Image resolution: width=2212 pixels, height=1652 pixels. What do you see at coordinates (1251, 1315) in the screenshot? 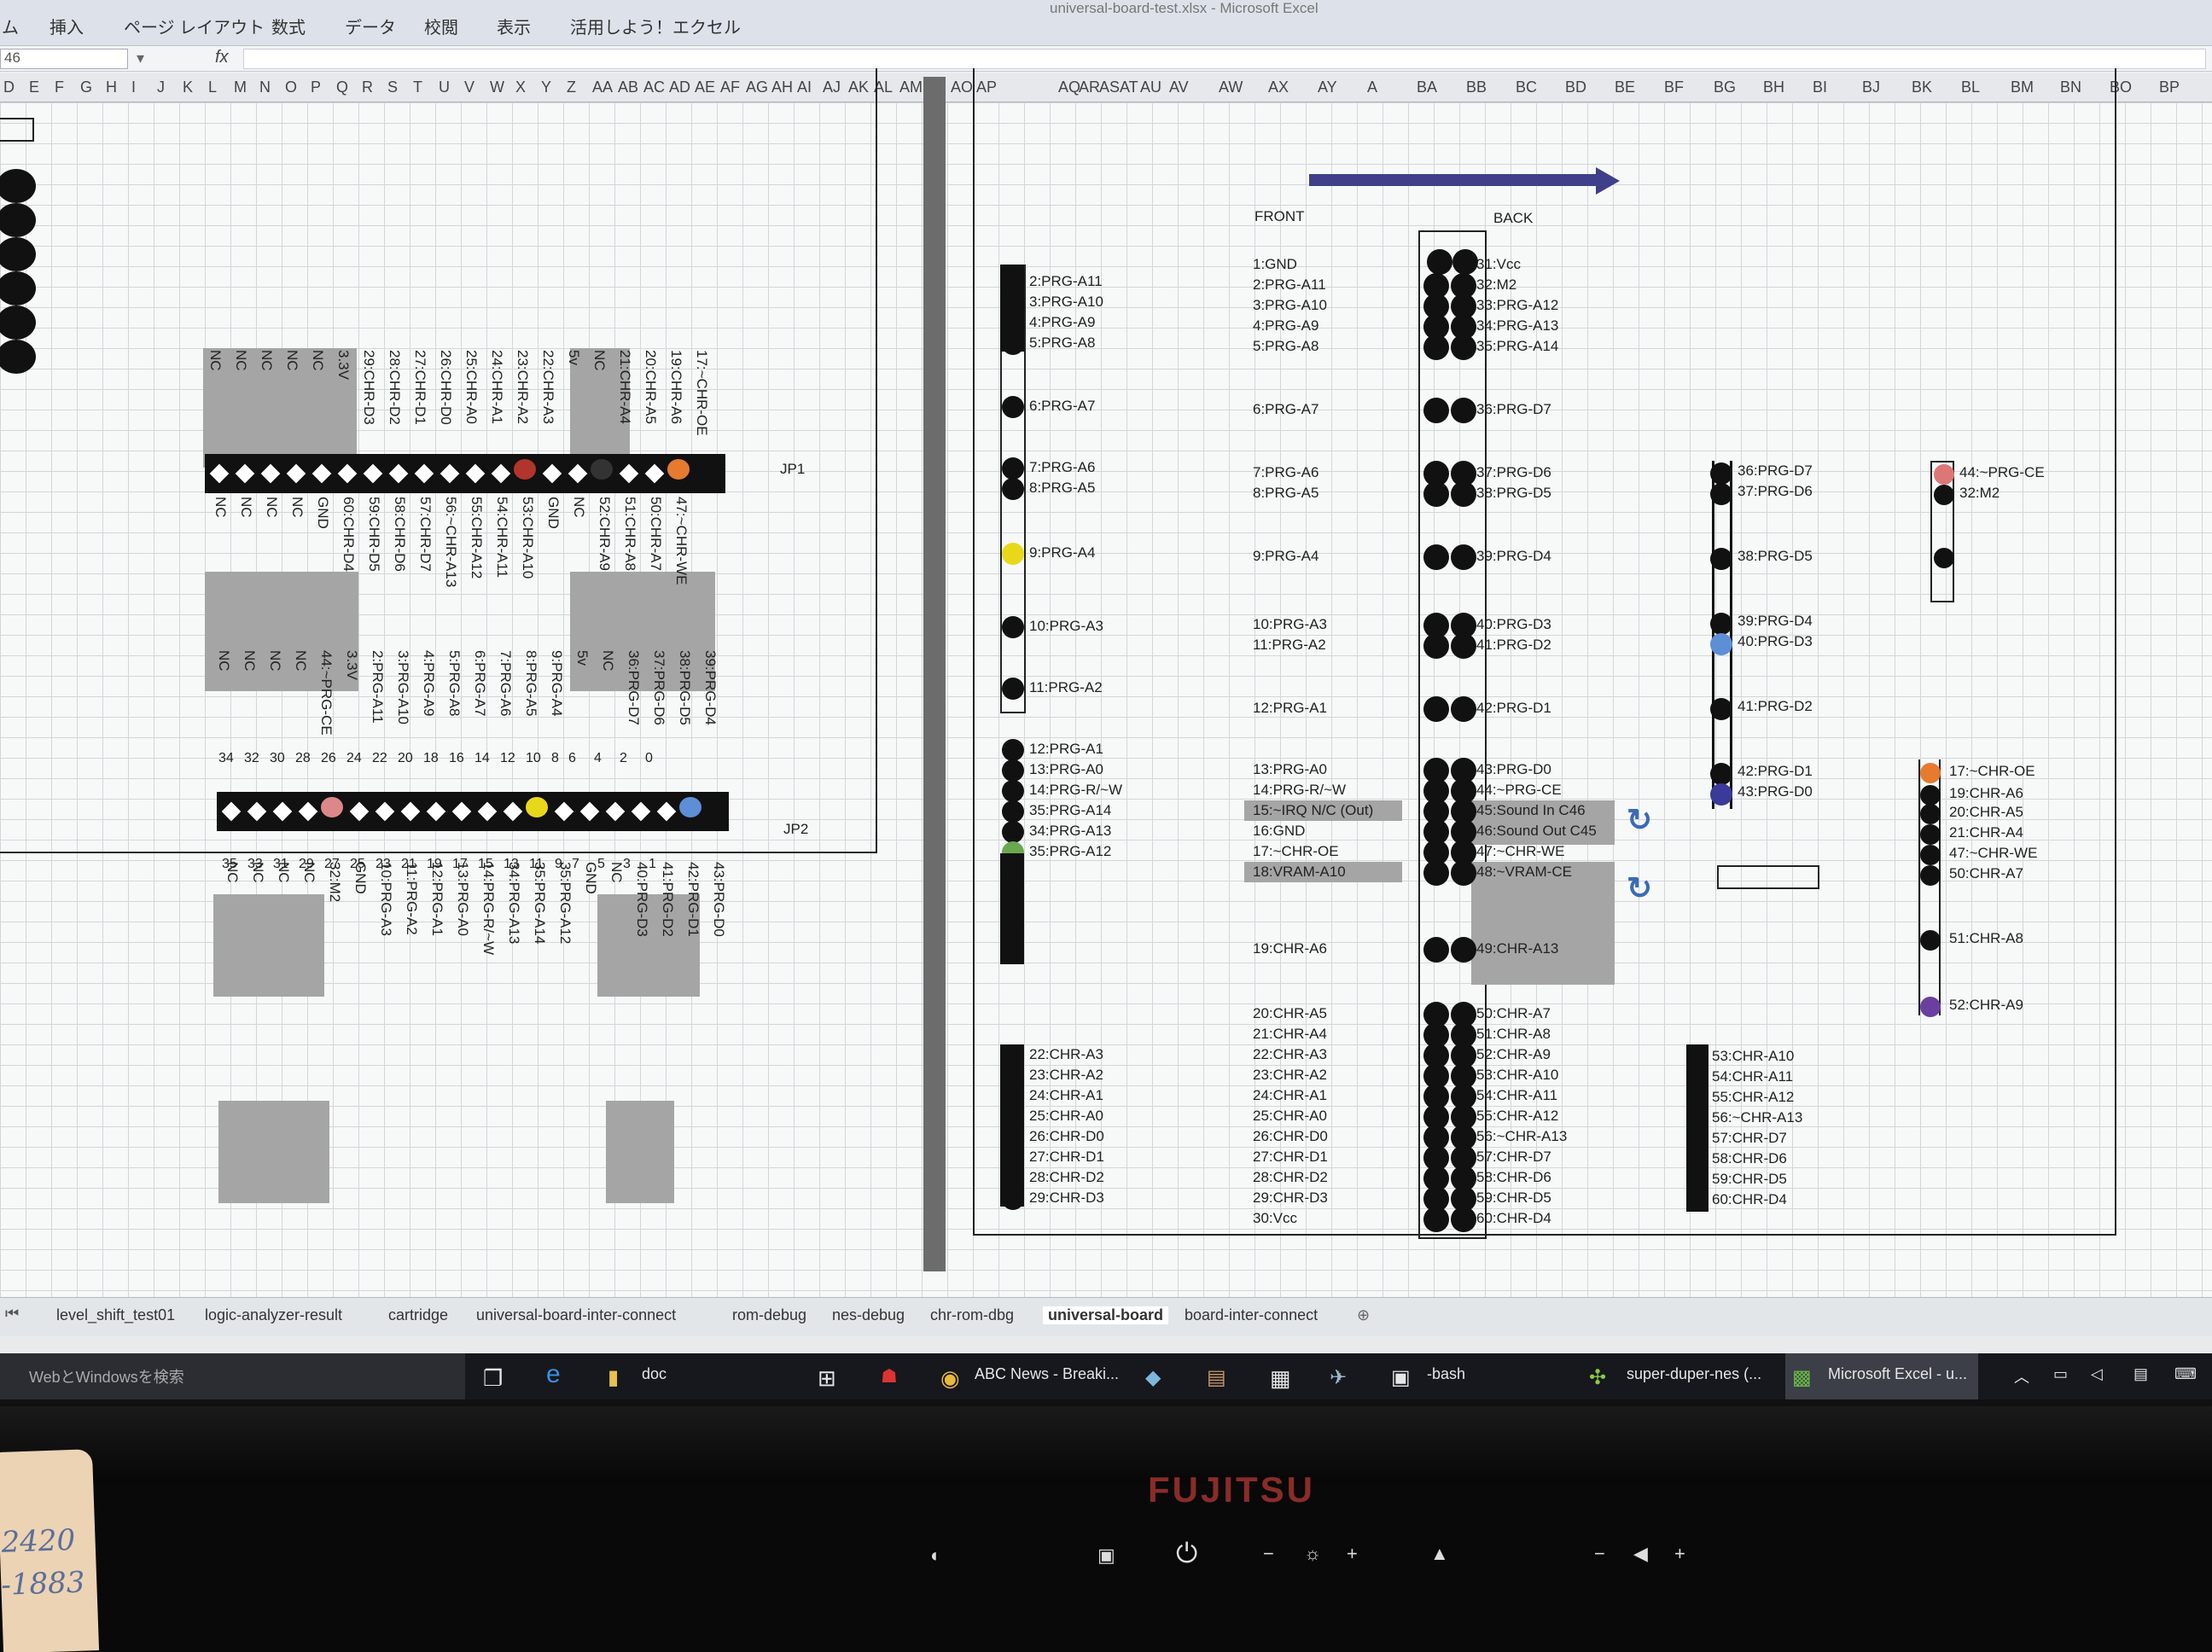
I see `sheet-tab: board-inter-connect` at bounding box center [1251, 1315].